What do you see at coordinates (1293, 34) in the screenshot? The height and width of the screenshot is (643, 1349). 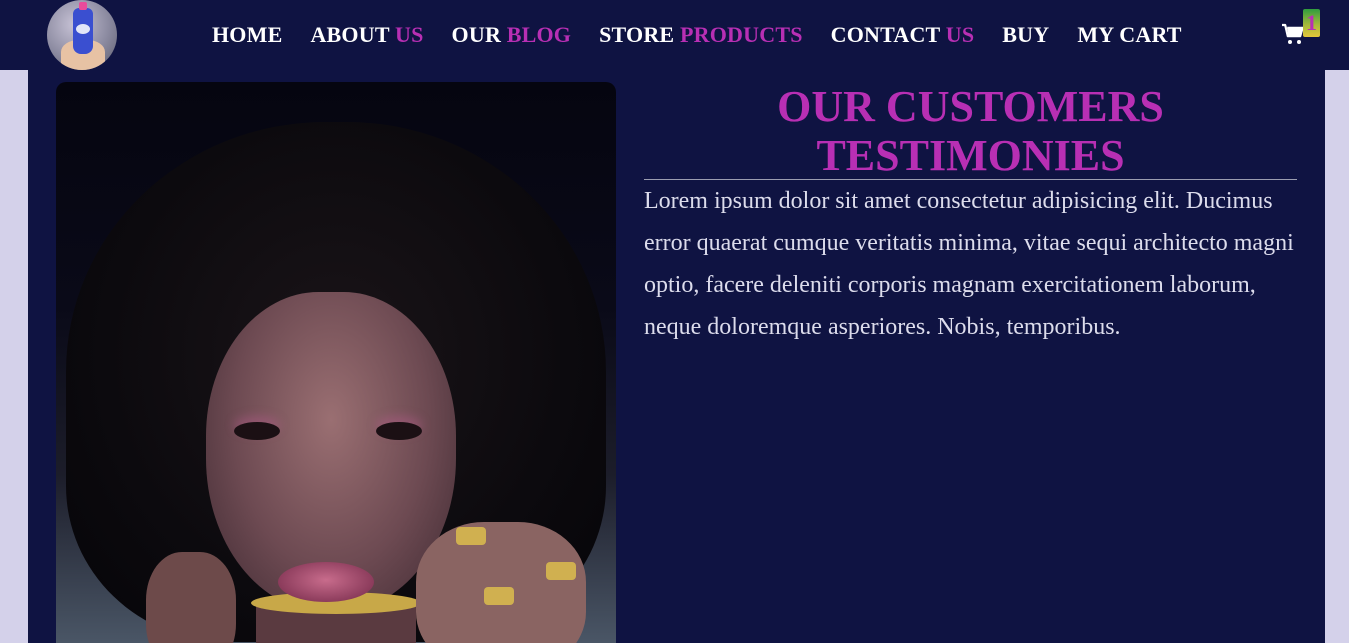 I see `shopping-cart-icon` at bounding box center [1293, 34].